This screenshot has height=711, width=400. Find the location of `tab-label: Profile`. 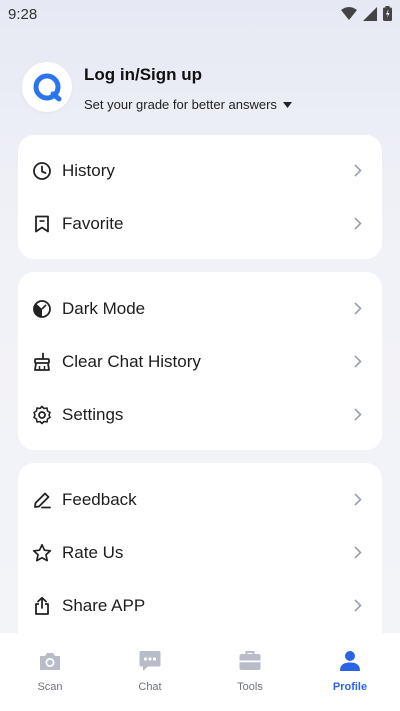

tab-label: Profile is located at coordinates (350, 687).